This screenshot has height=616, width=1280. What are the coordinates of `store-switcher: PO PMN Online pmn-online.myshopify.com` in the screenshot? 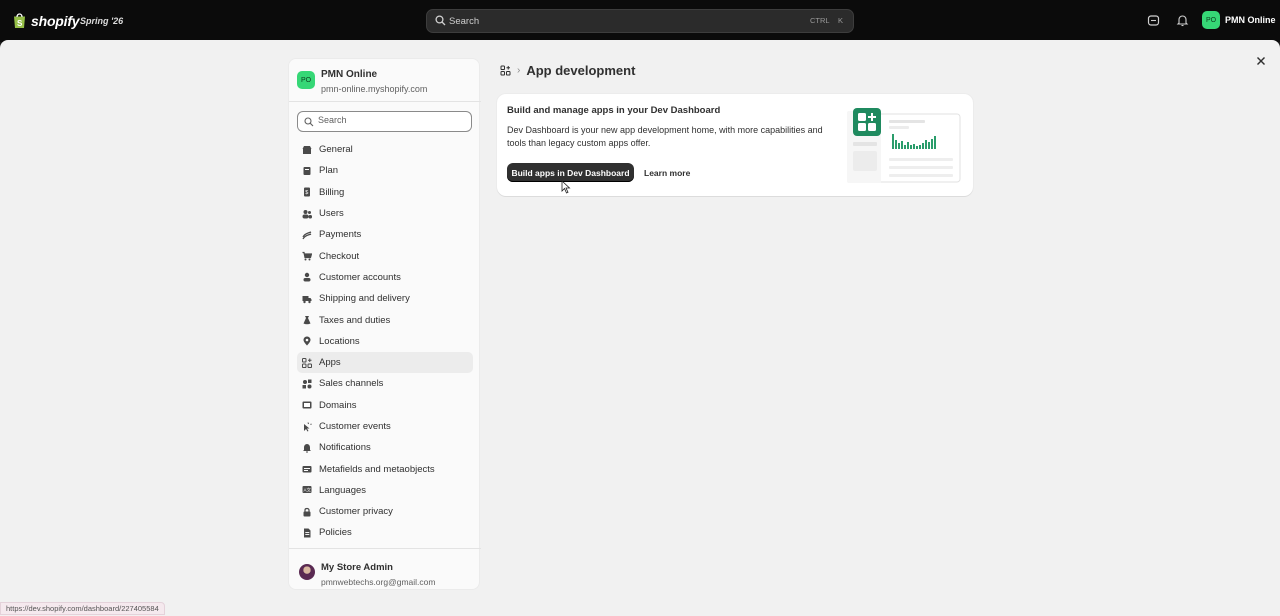 It's located at (362, 81).